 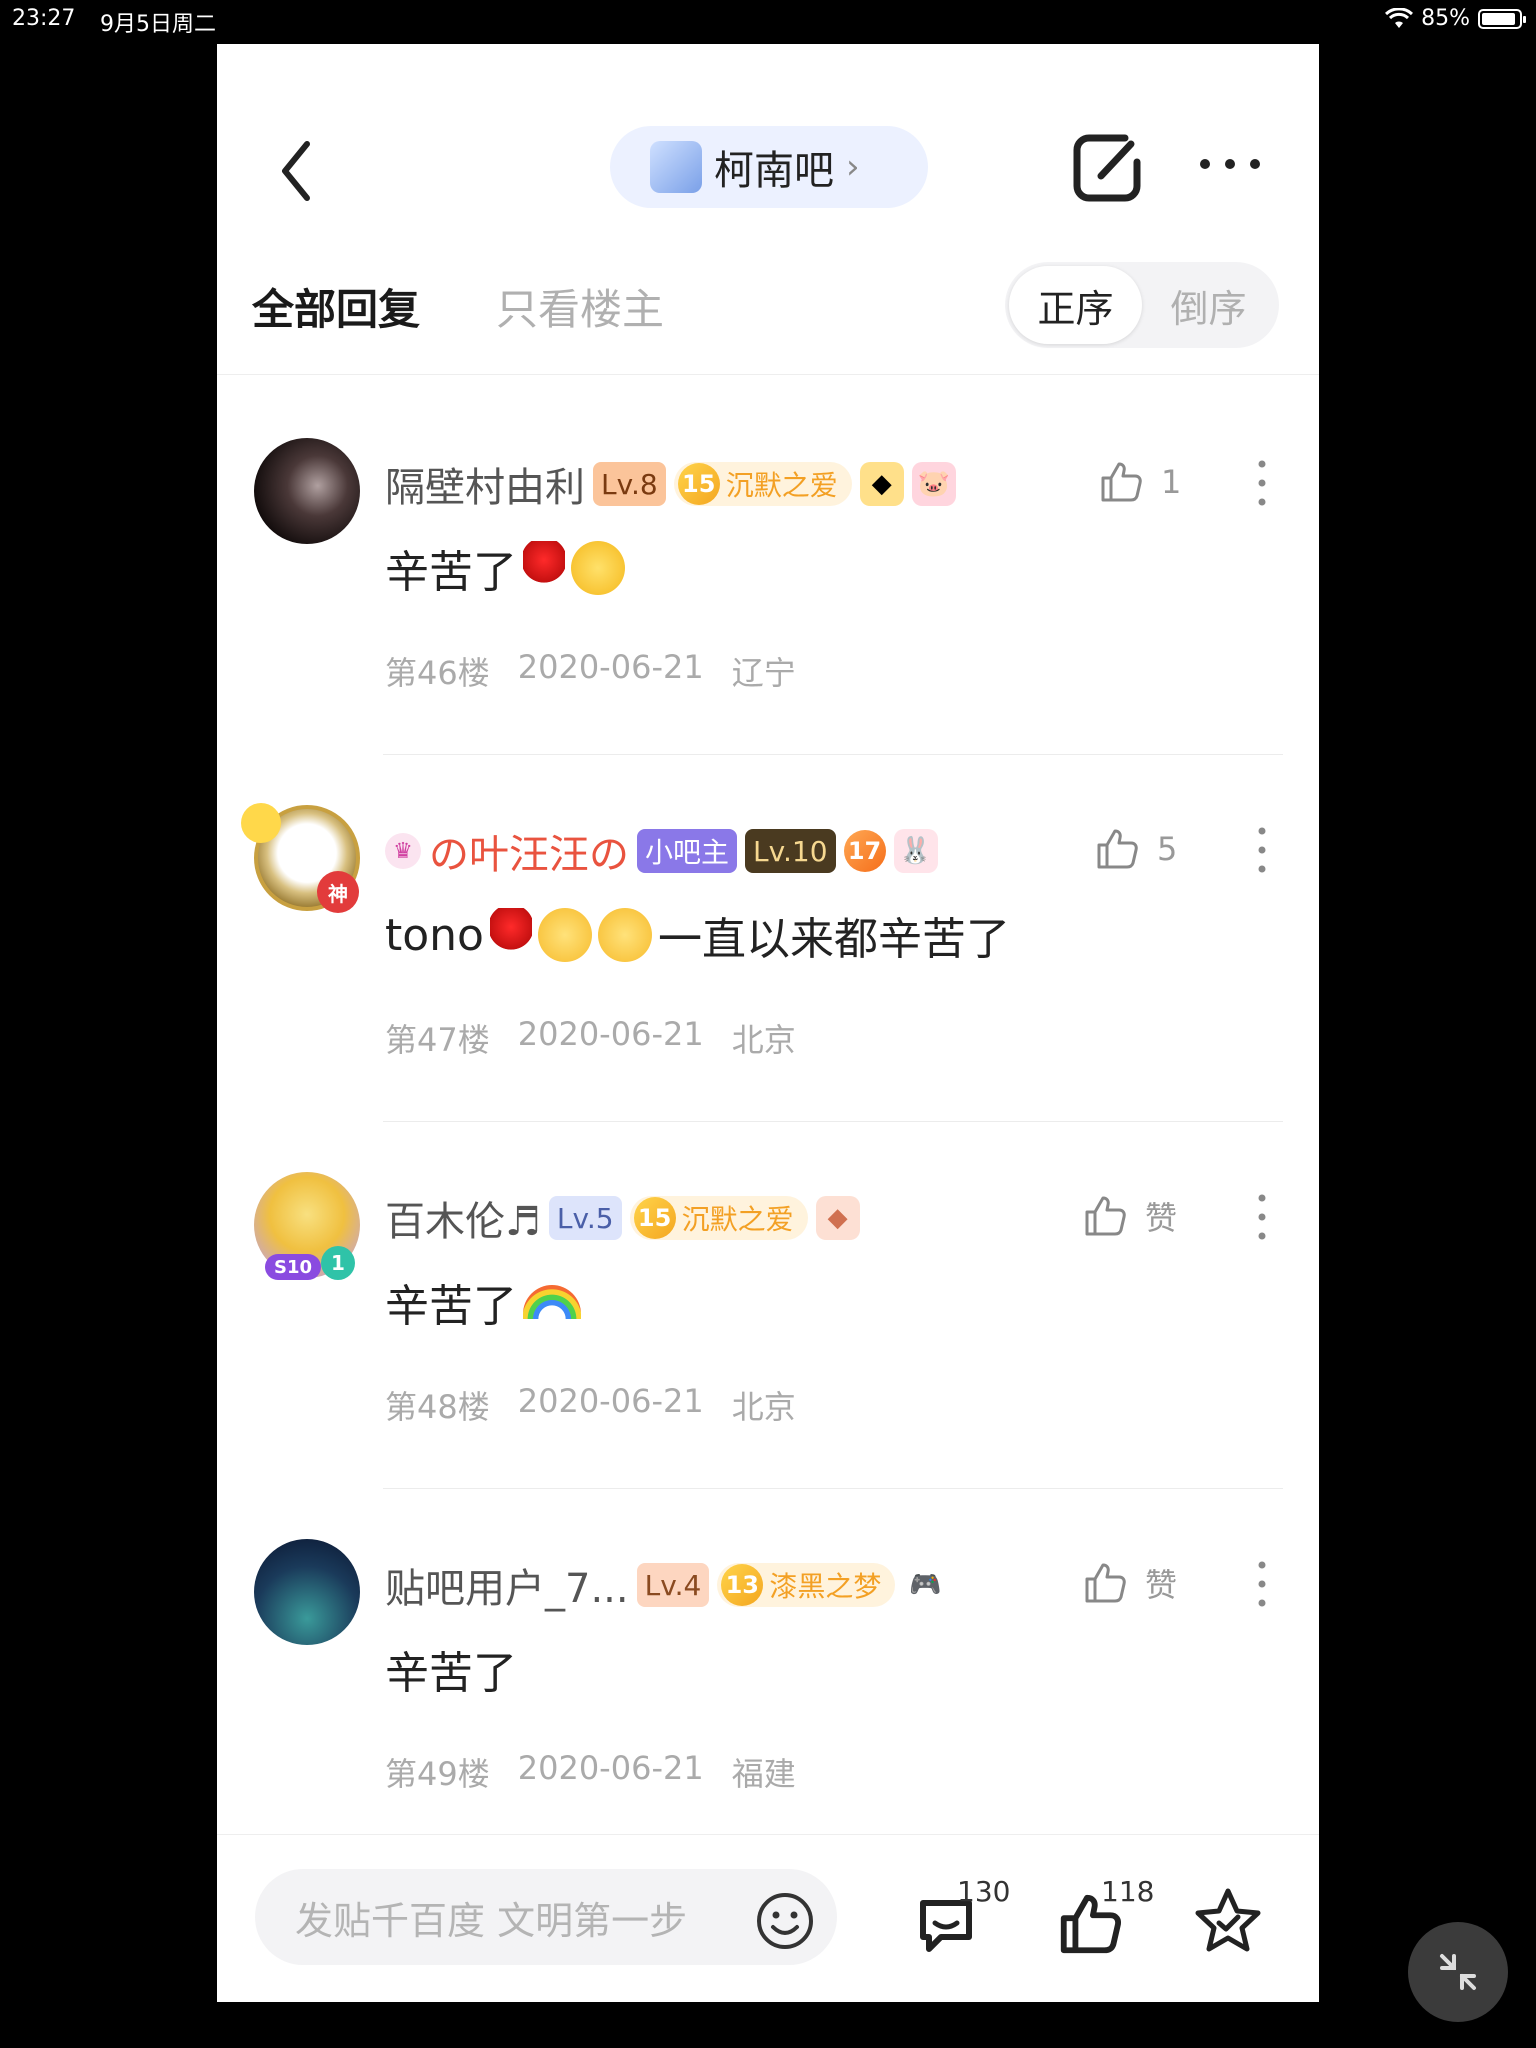 What do you see at coordinates (763, 1407) in the screenshot?
I see `reply-location: 北京` at bounding box center [763, 1407].